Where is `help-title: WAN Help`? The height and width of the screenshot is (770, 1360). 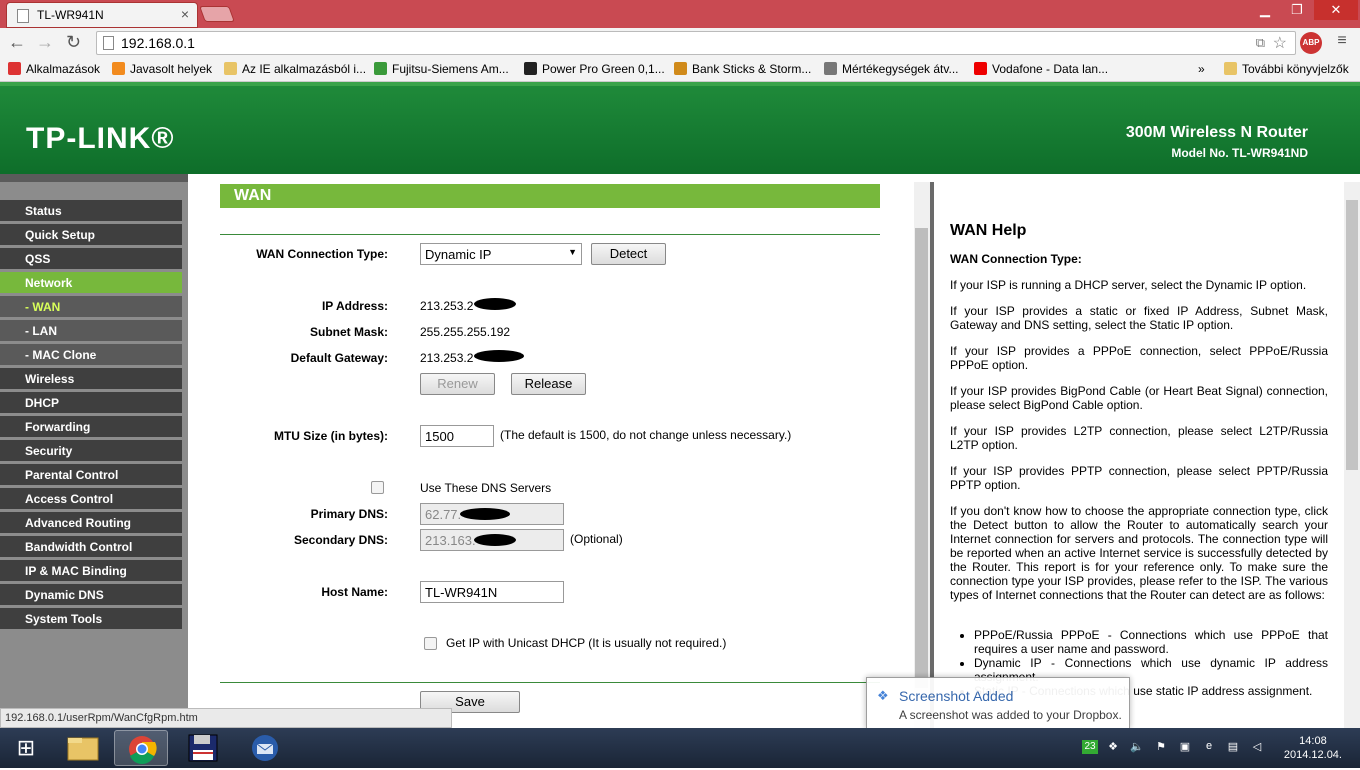 help-title: WAN Help is located at coordinates (988, 230).